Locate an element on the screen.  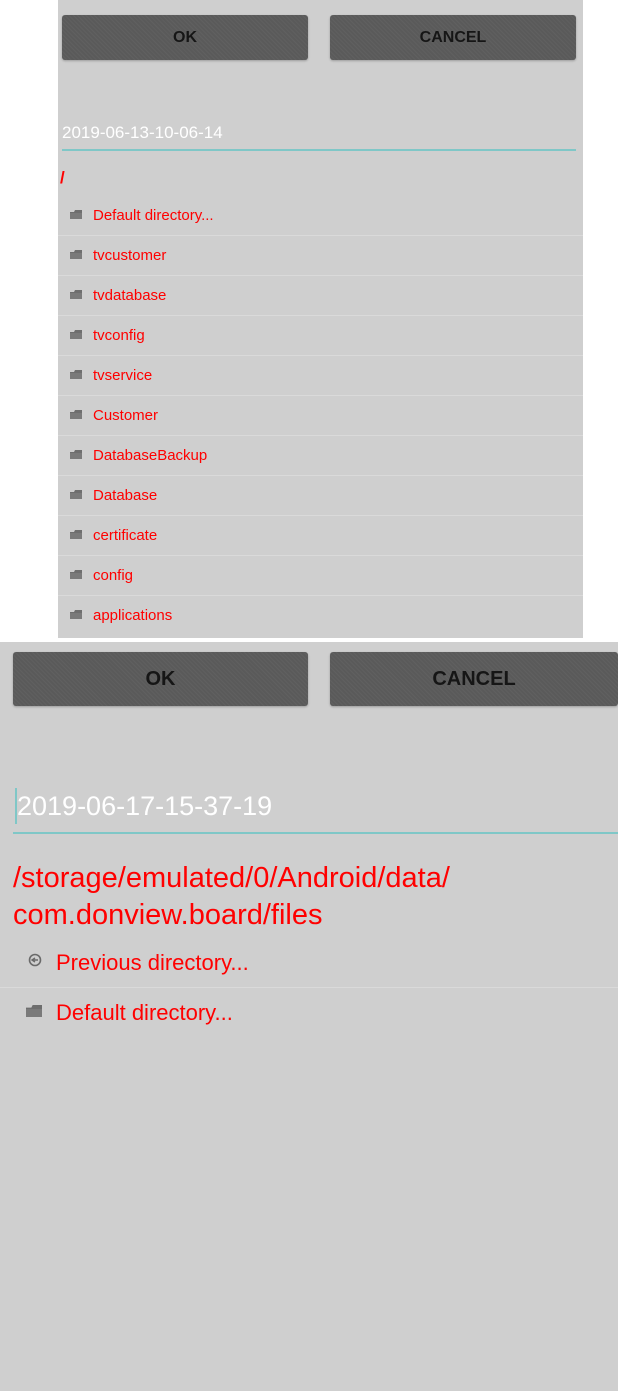
divider is located at coordinates (309, 987).